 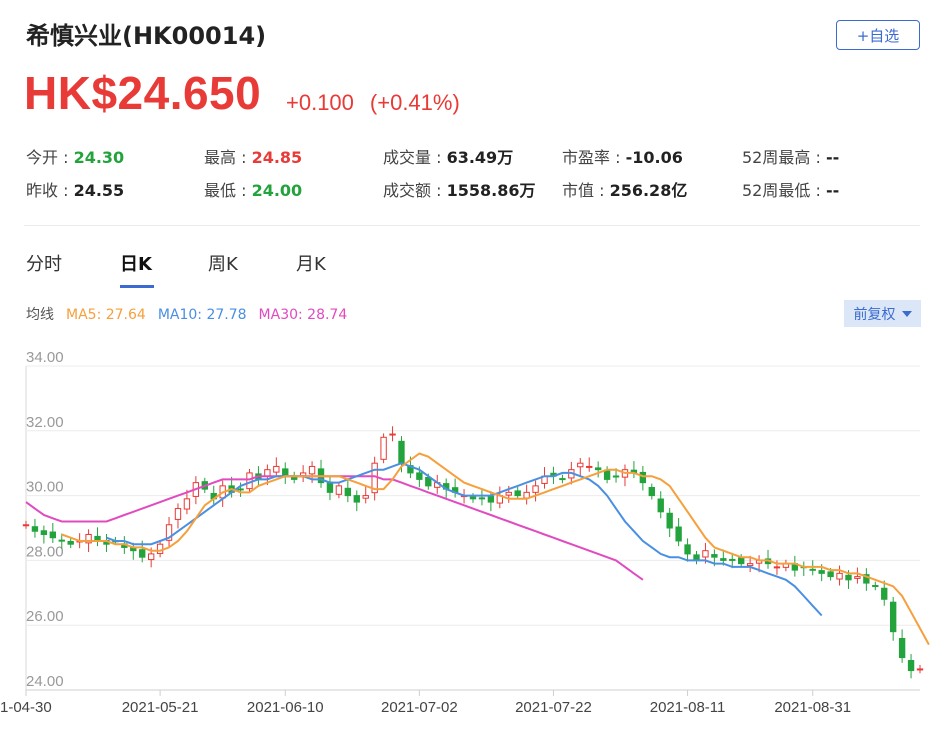 What do you see at coordinates (253, 190) in the screenshot?
I see `stat-low: 最低 : 24.00` at bounding box center [253, 190].